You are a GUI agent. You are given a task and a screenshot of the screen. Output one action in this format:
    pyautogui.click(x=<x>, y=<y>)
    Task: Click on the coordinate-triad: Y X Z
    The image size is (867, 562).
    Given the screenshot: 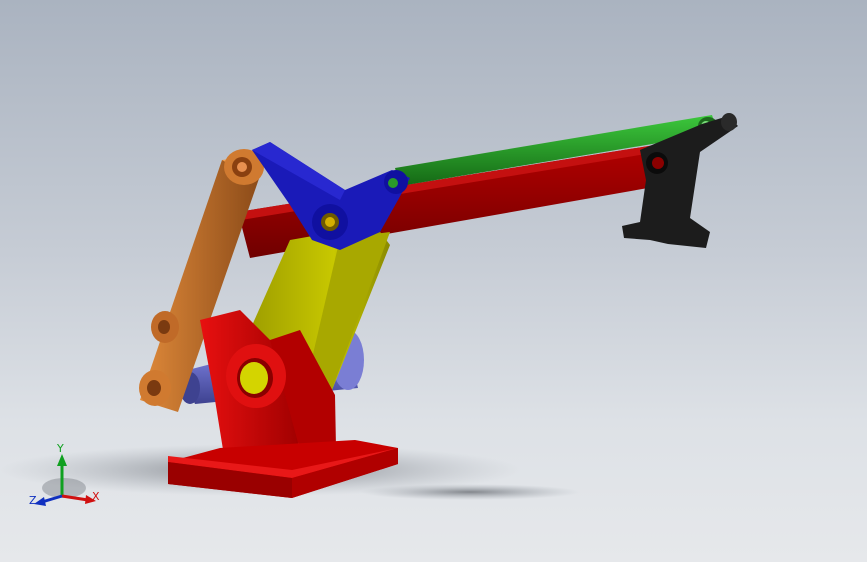 What is the action you would take?
    pyautogui.click(x=64, y=474)
    